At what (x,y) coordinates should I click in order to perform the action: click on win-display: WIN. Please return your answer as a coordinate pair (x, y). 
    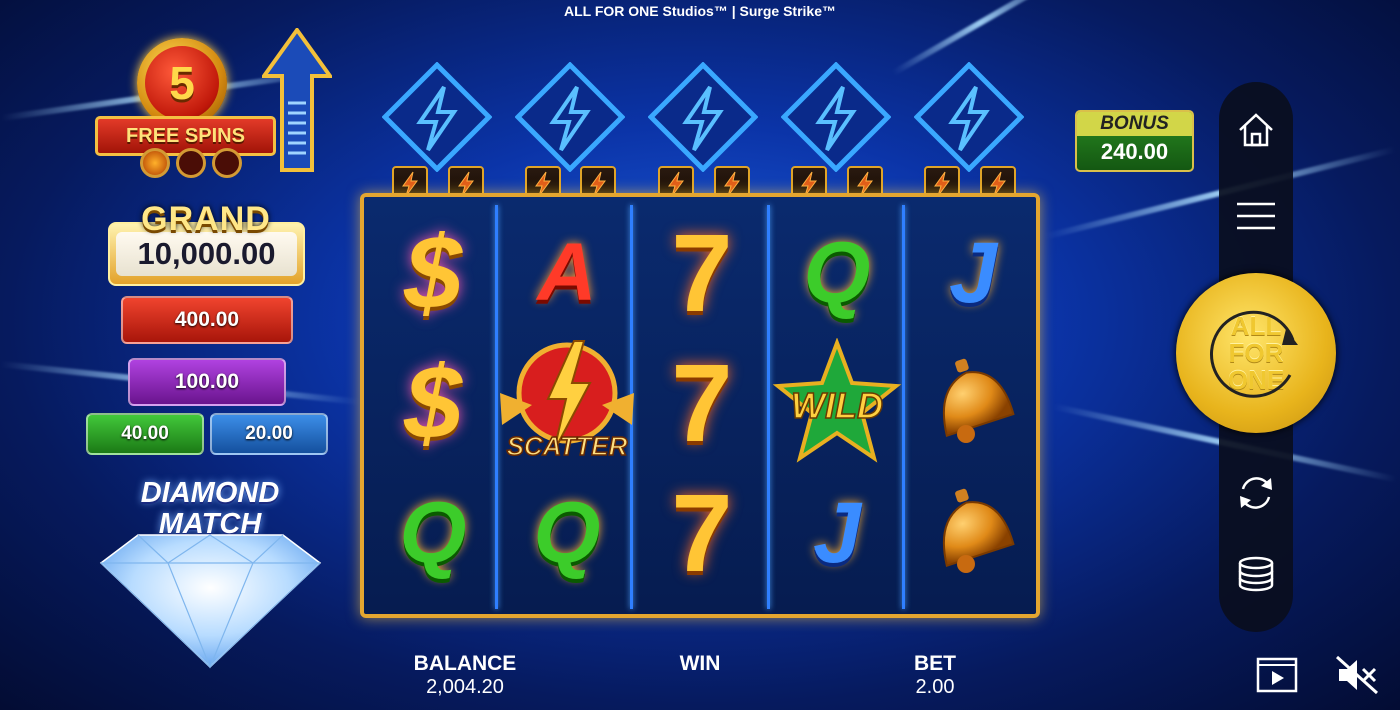
    Looking at the image, I should click on (700, 664).